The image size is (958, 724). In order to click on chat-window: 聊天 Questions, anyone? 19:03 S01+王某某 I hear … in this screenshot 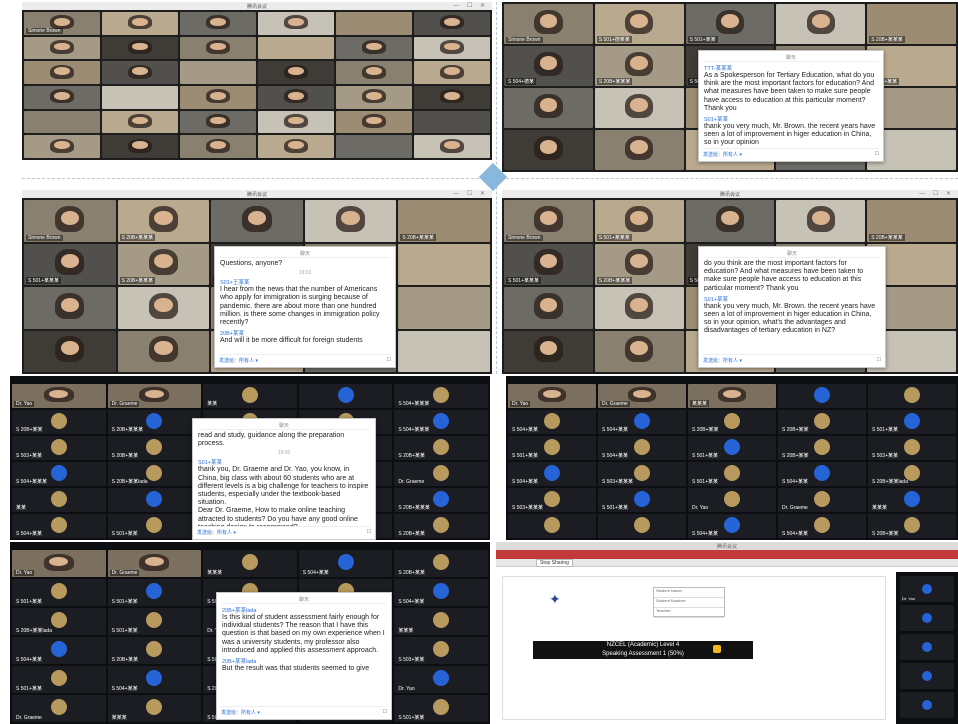, I will do `click(305, 307)`.